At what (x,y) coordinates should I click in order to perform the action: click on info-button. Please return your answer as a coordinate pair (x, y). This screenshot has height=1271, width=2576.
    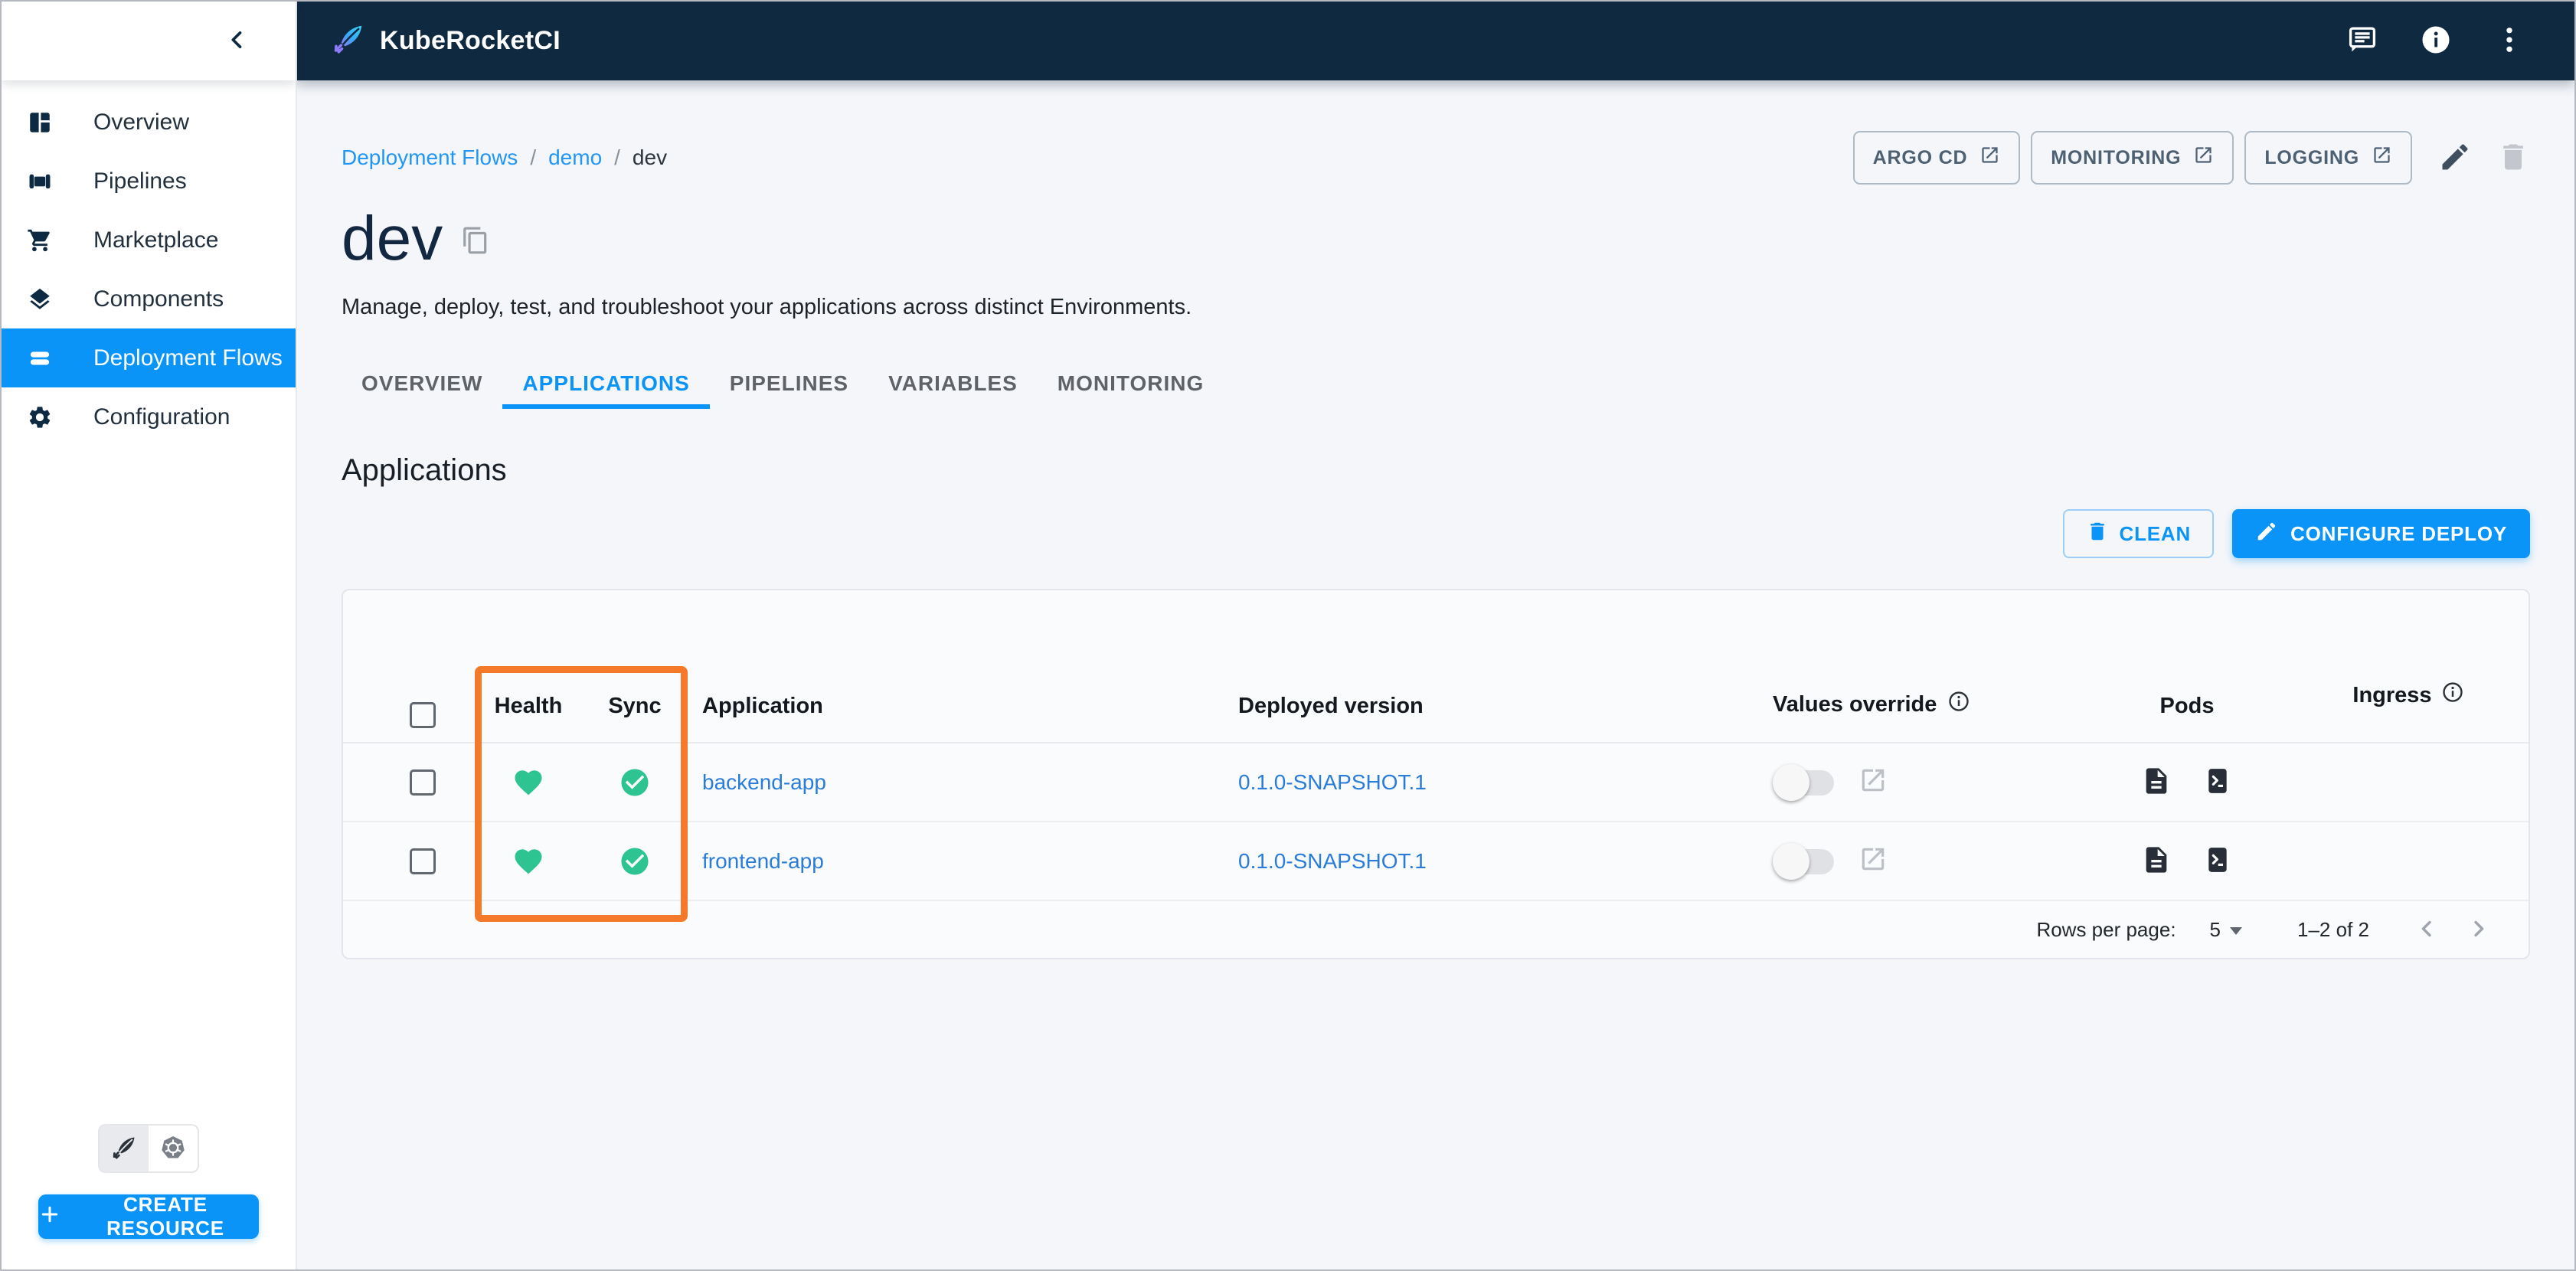
    Looking at the image, I should click on (2436, 41).